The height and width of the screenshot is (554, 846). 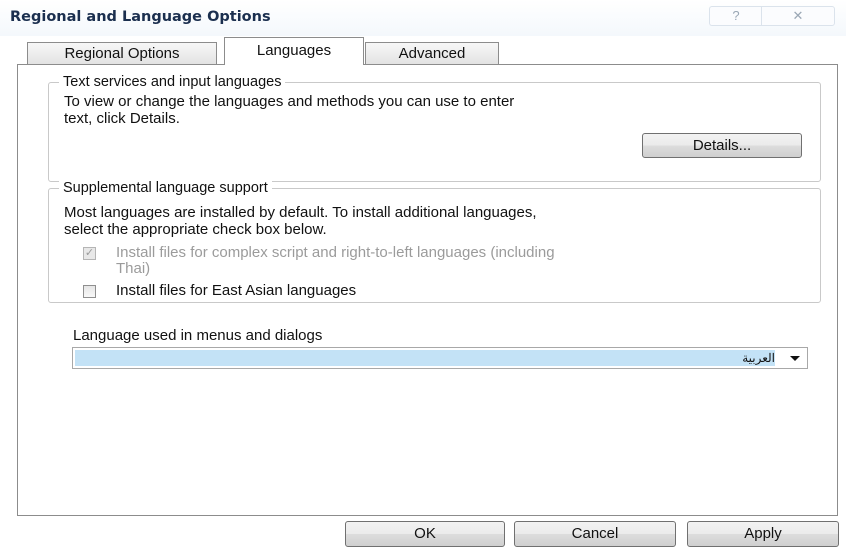 I want to click on checkmark-icon: ✓, so click(x=89, y=253).